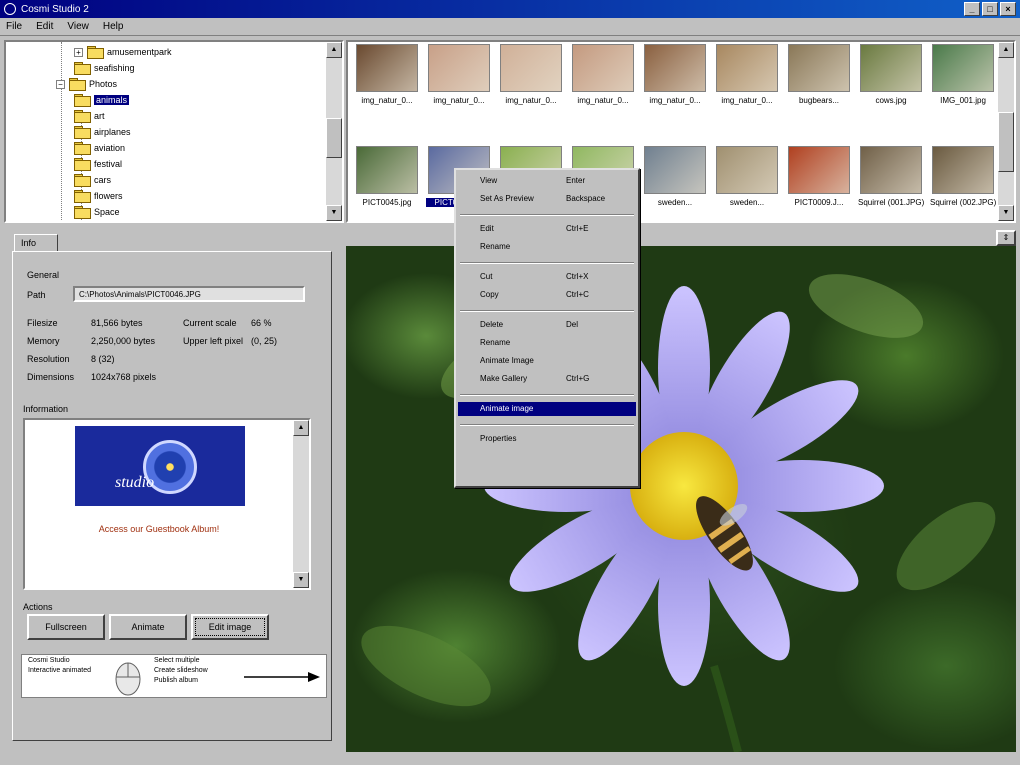 Image resolution: width=1020 pixels, height=765 pixels. What do you see at coordinates (1006, 238) in the screenshot?
I see `preview-scroll-button: ⇕` at bounding box center [1006, 238].